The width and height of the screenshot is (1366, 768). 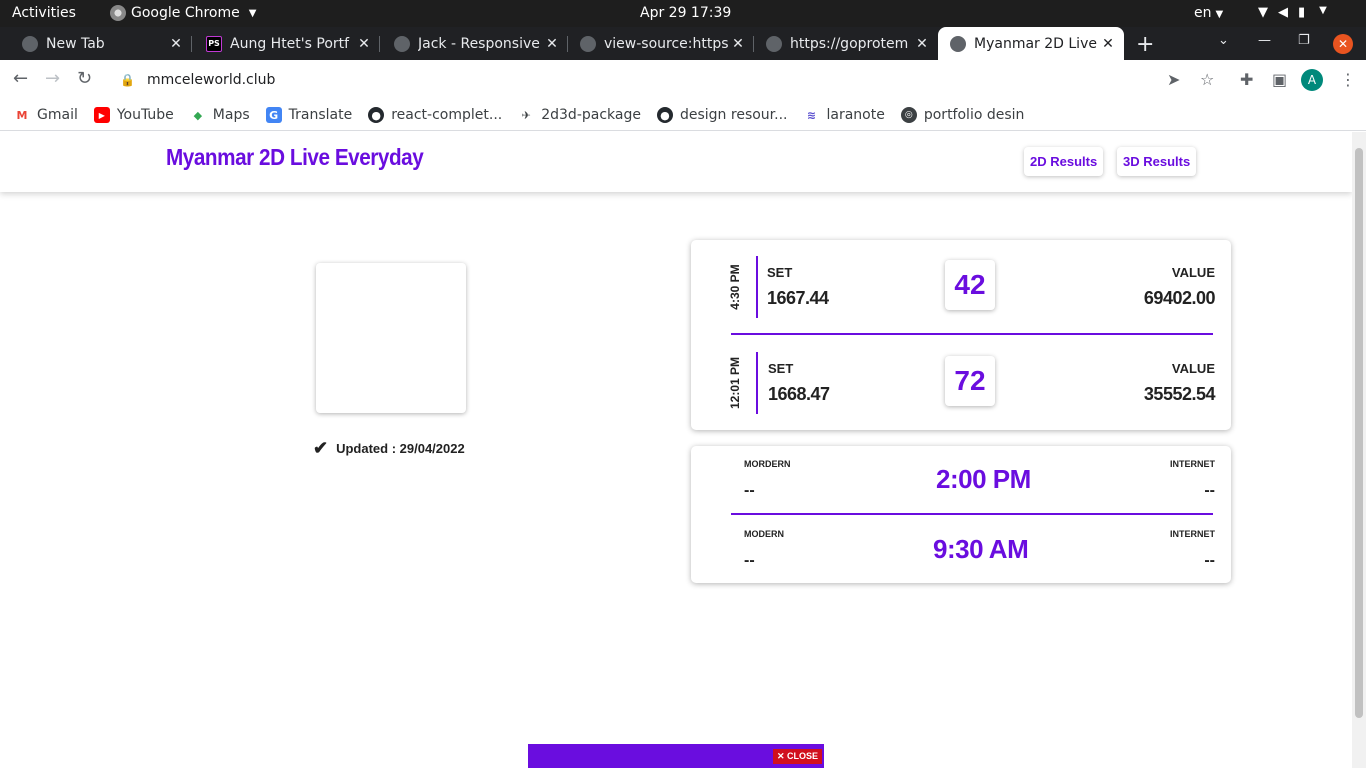 I want to click on side-panel-icon: ▣, so click(x=1279, y=79).